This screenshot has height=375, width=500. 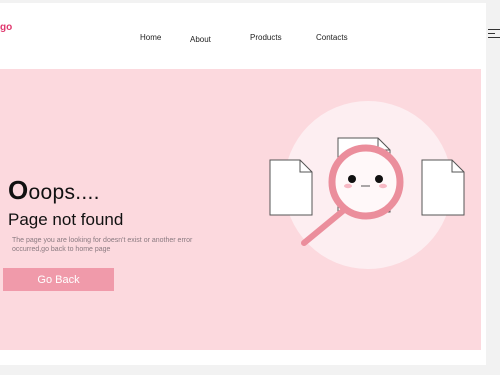 I want to click on magnifier-lens, so click(x=366, y=182).